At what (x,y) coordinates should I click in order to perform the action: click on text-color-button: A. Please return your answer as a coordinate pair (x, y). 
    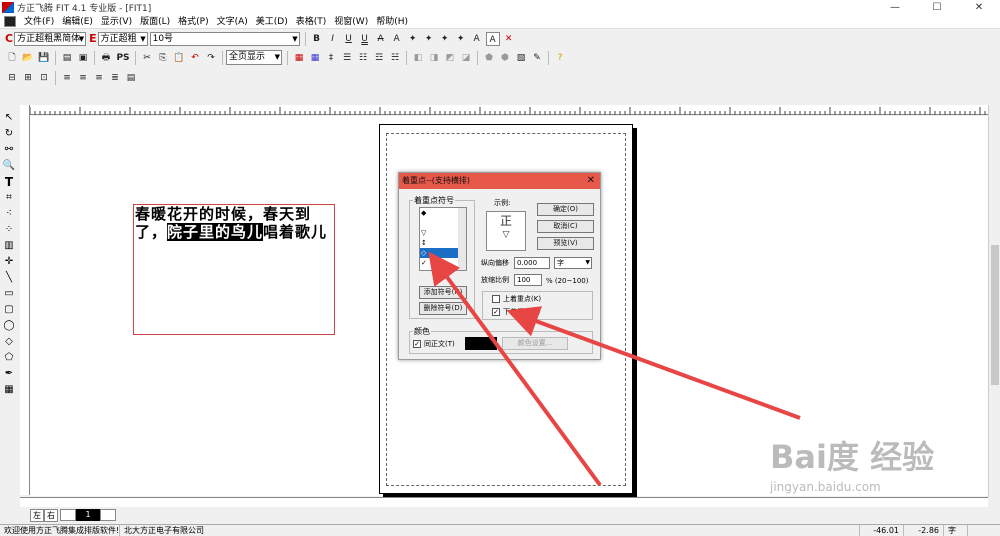
    Looking at the image, I should click on (477, 39).